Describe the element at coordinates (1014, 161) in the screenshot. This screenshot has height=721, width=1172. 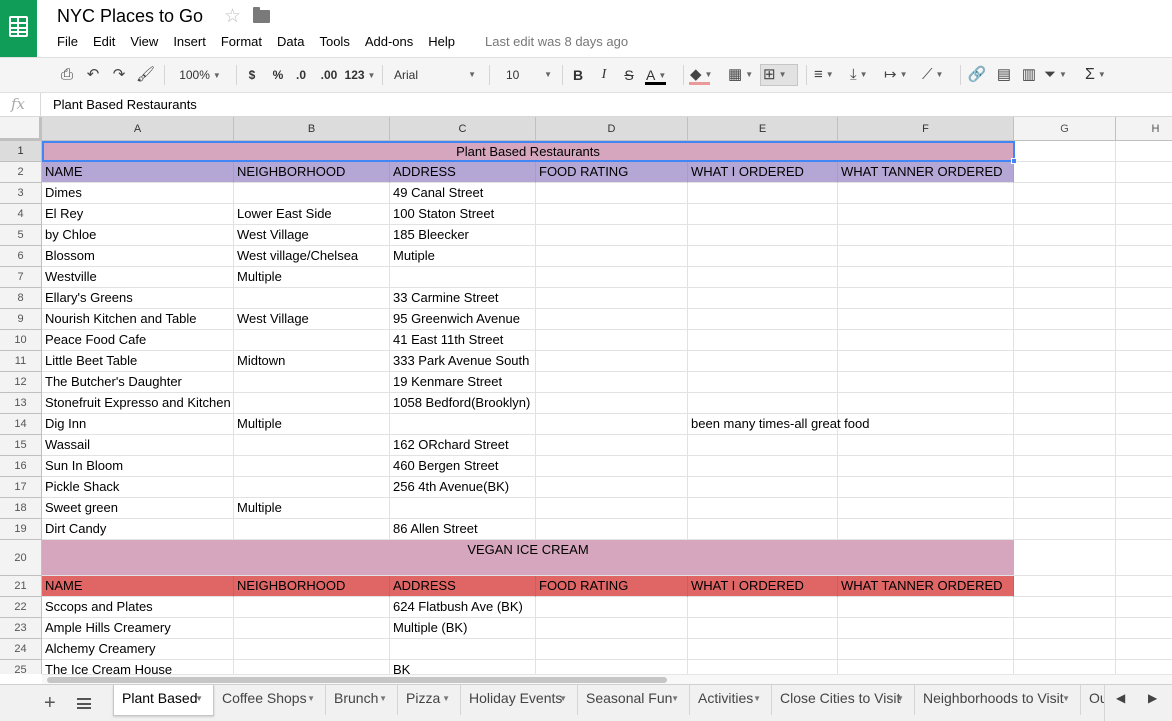
I see `fill-handle` at that location.